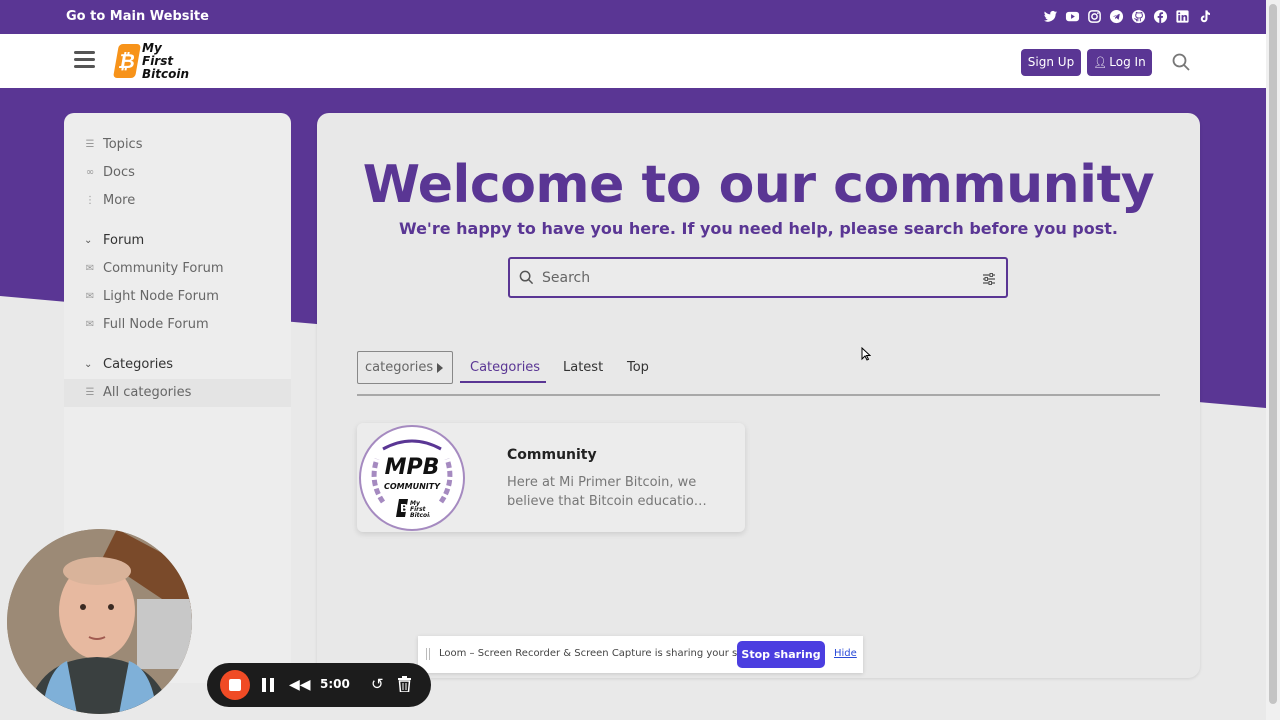  I want to click on sidebar-section-categories: ⌄ Categories, so click(128, 364).